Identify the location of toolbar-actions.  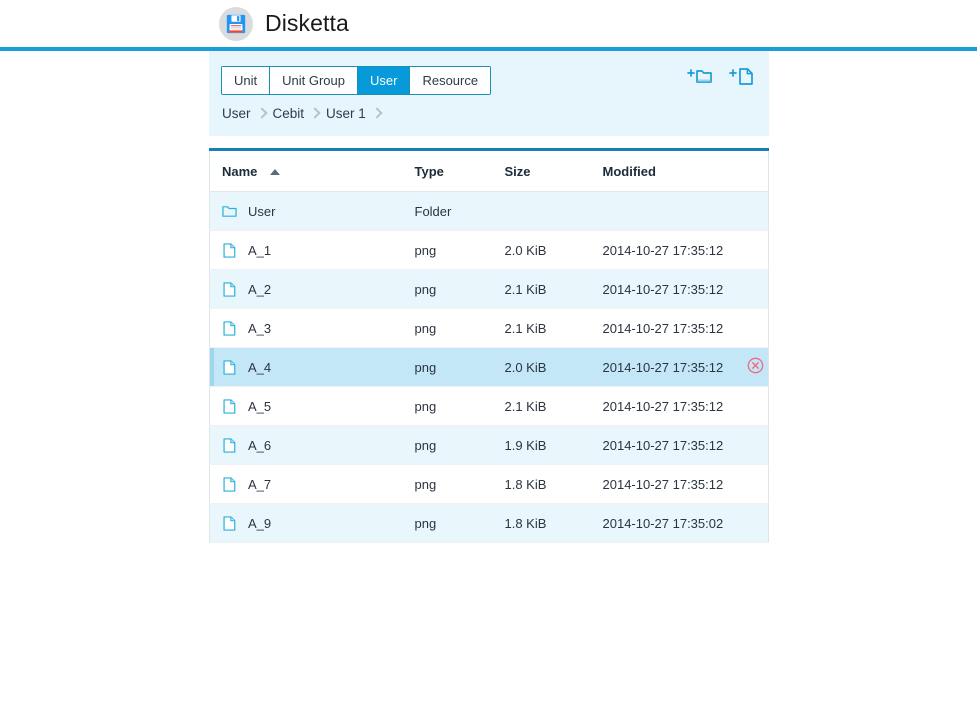
(721, 77).